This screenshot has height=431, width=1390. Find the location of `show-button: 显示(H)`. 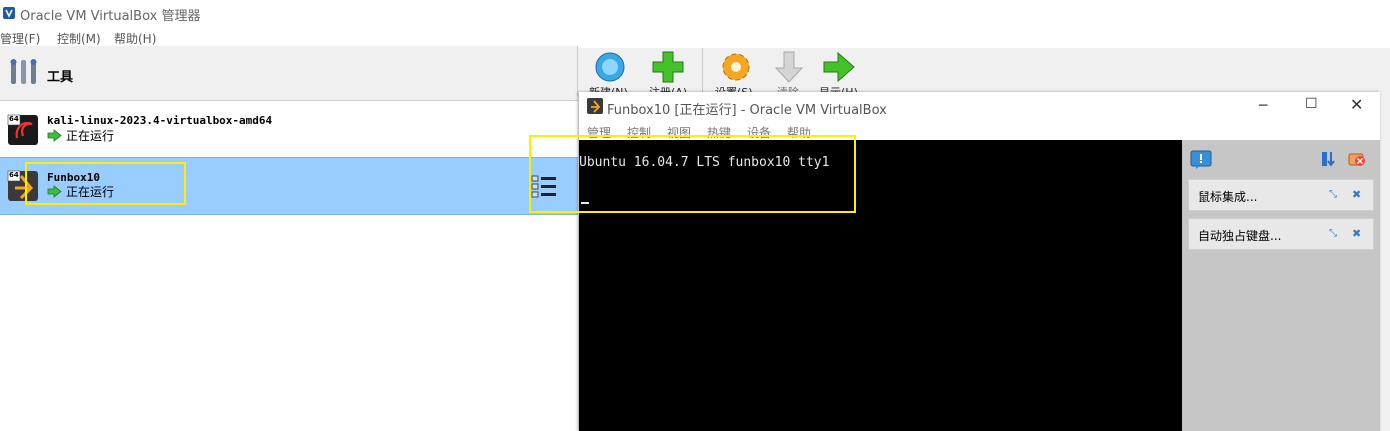

show-button: 显示(H) is located at coordinates (841, 73).